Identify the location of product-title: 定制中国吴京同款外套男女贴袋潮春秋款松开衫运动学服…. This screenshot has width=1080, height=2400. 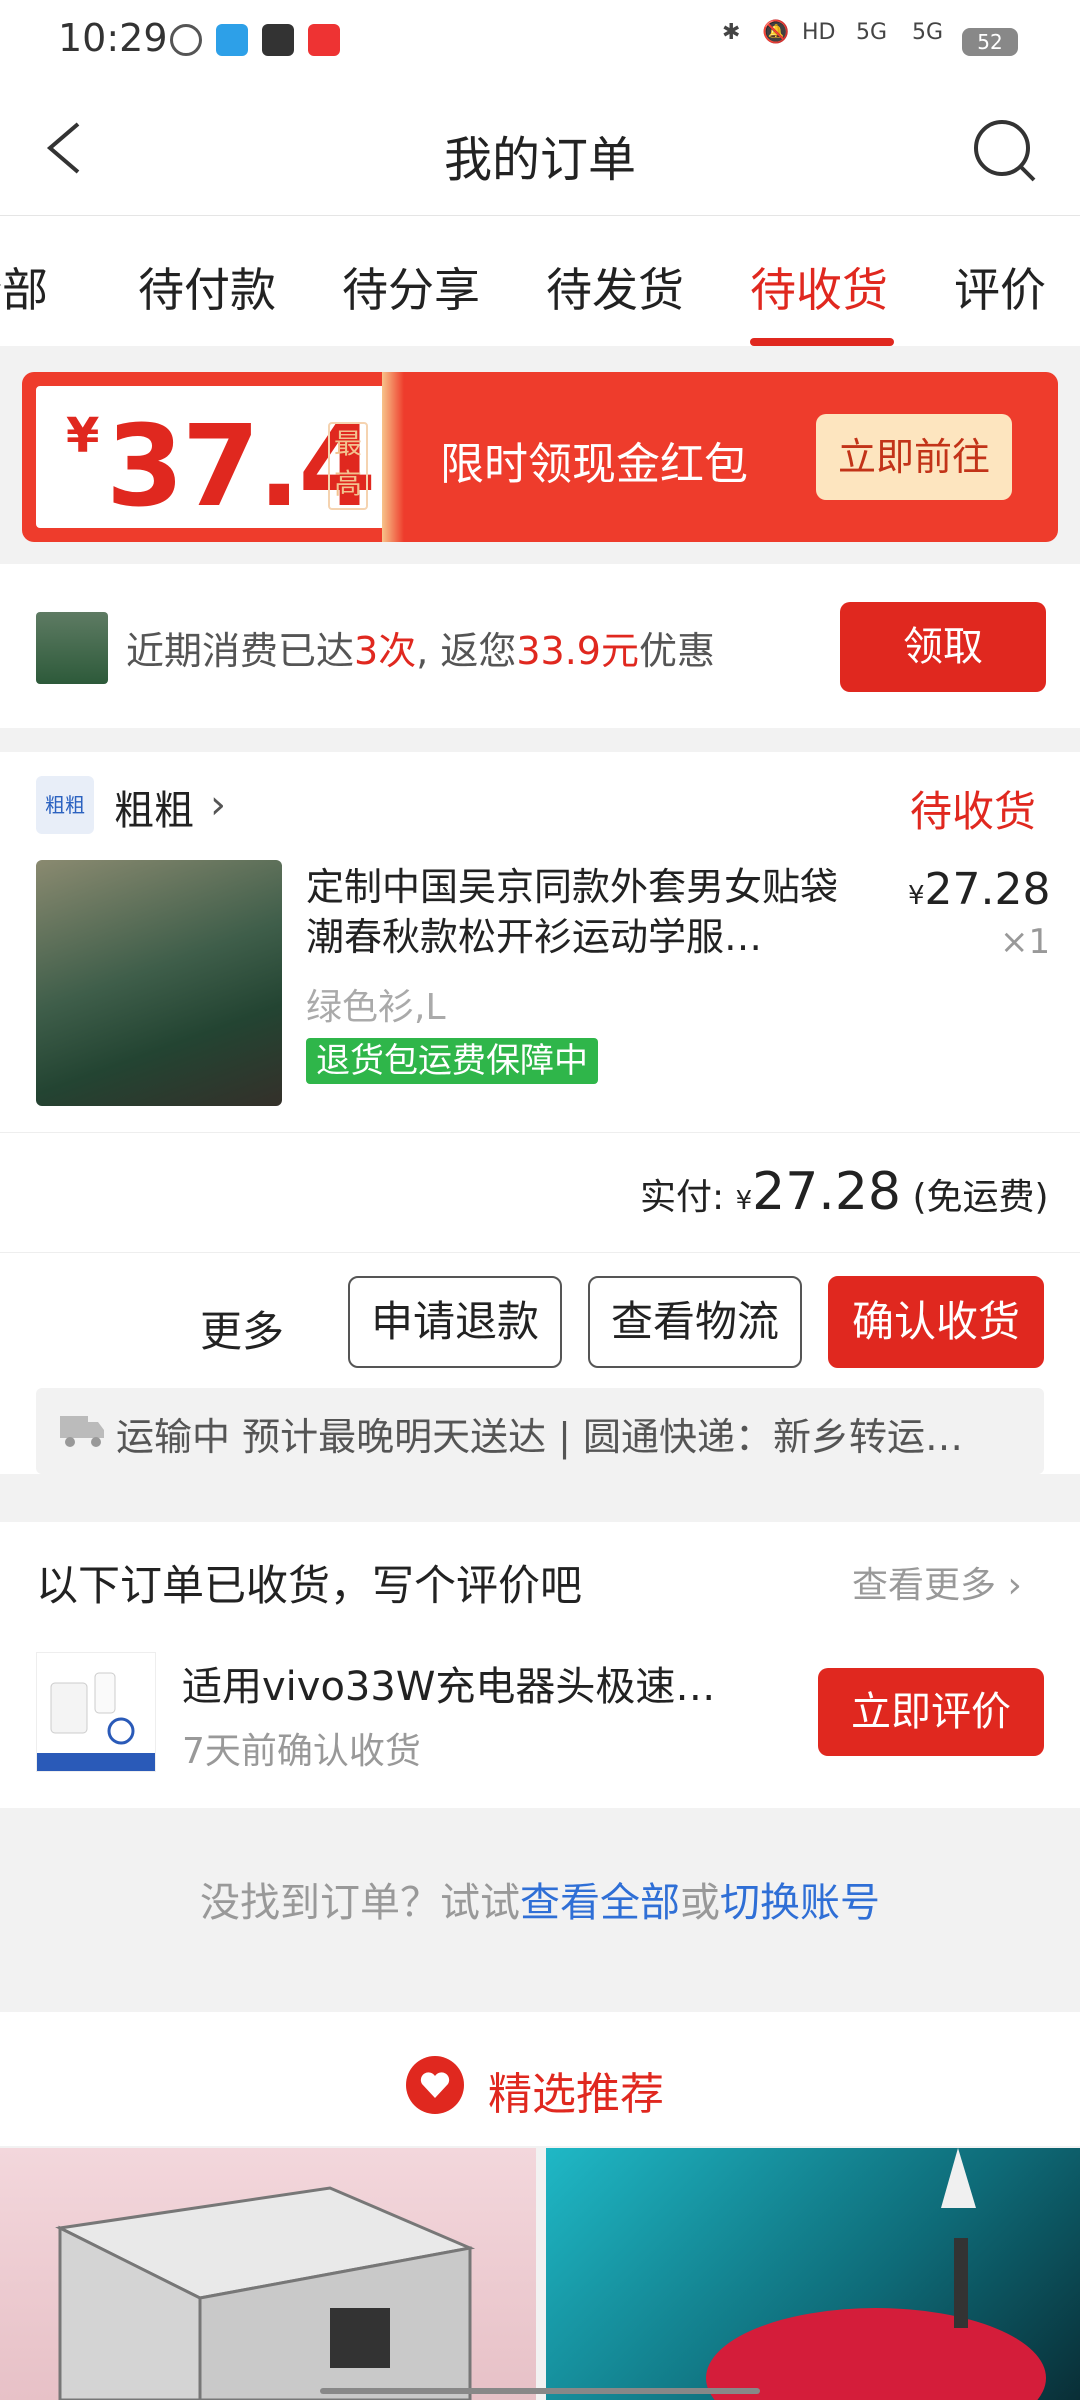
(586, 912).